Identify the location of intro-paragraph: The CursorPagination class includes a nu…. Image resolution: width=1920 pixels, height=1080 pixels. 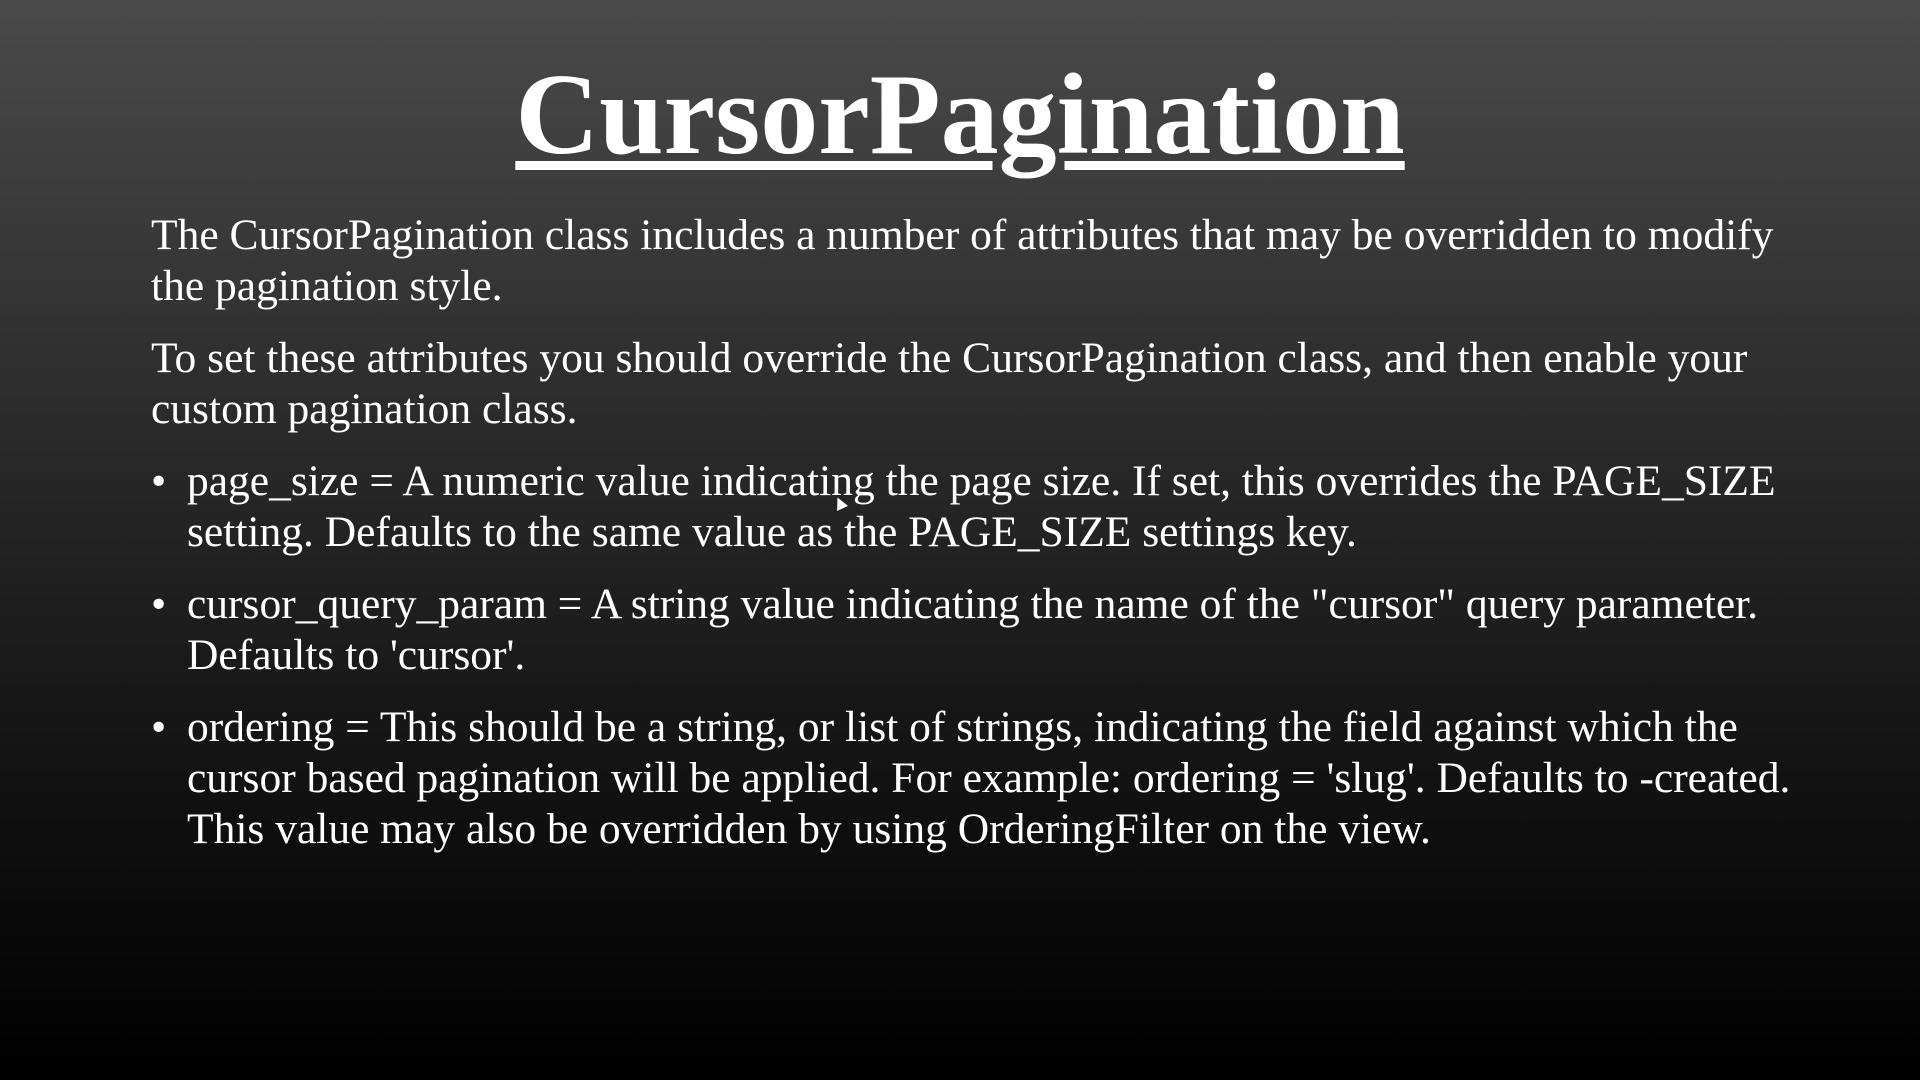
(962, 260).